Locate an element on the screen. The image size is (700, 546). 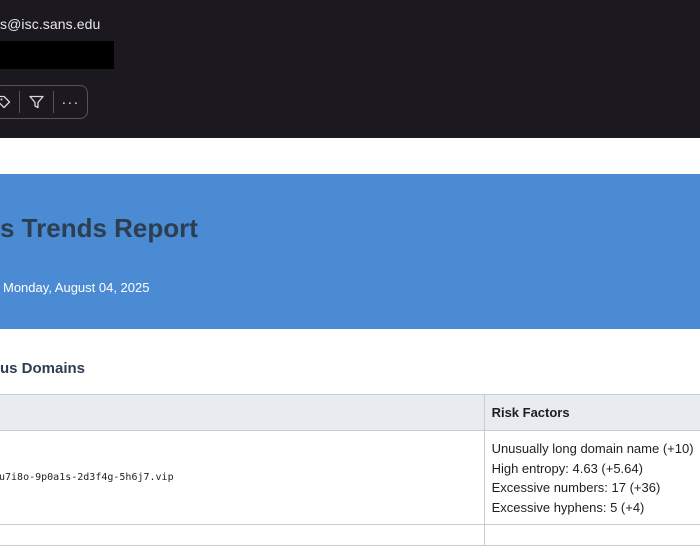
report-title: s Trends Report is located at coordinates (99, 228).